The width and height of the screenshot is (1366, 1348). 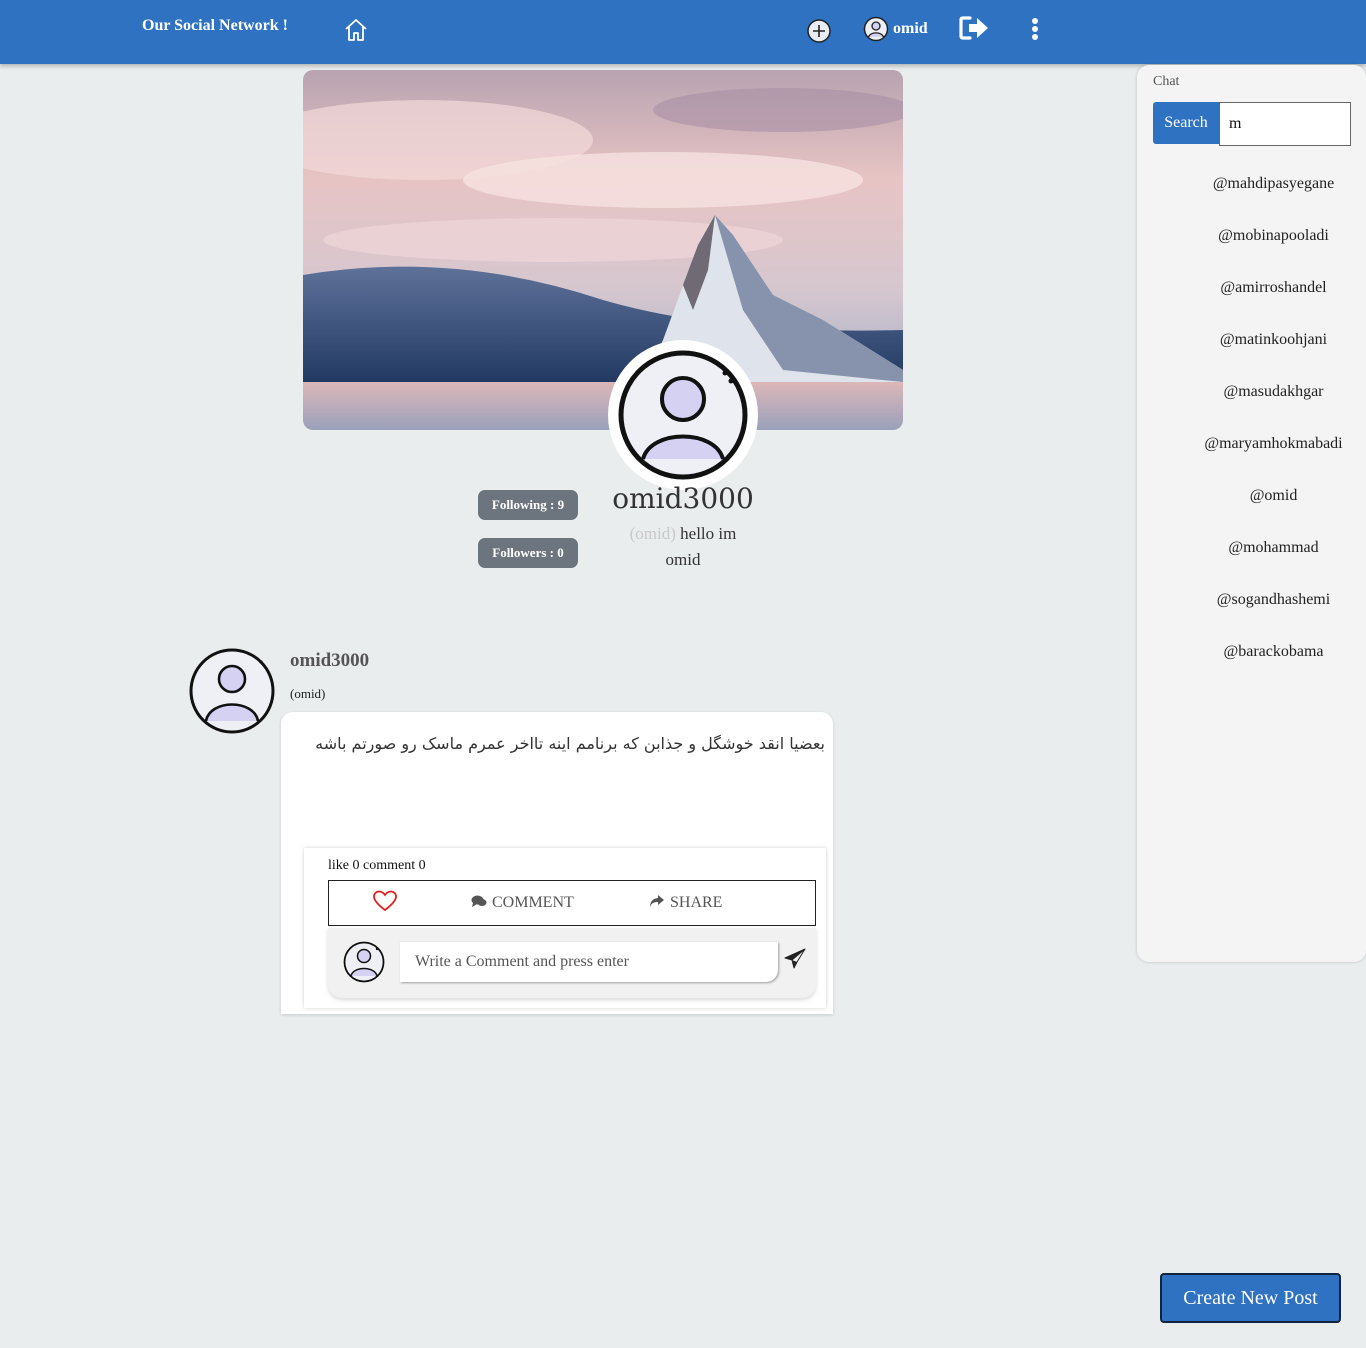 I want to click on chat-title: Chat, so click(x=1166, y=81).